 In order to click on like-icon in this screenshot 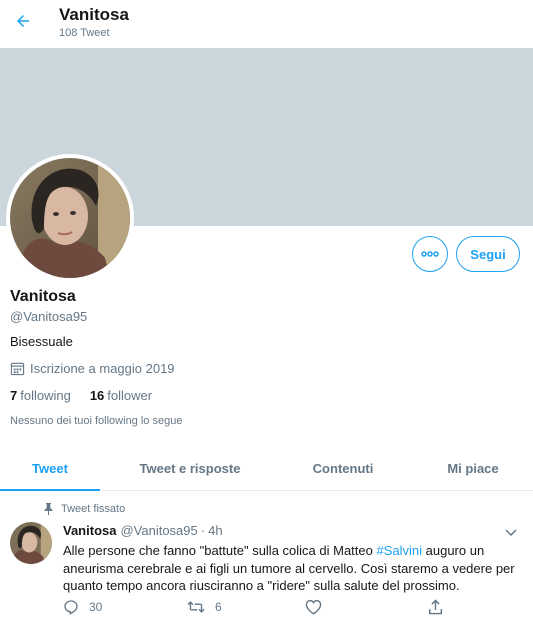, I will do `click(313, 607)`.